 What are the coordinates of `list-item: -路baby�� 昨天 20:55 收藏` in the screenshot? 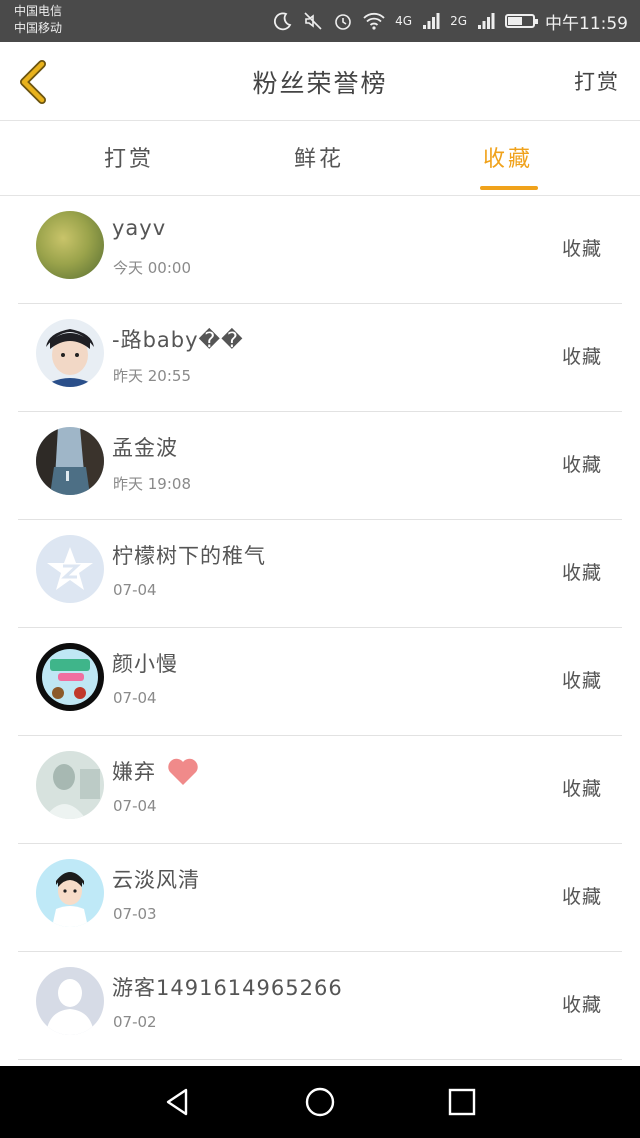 It's located at (320, 358).